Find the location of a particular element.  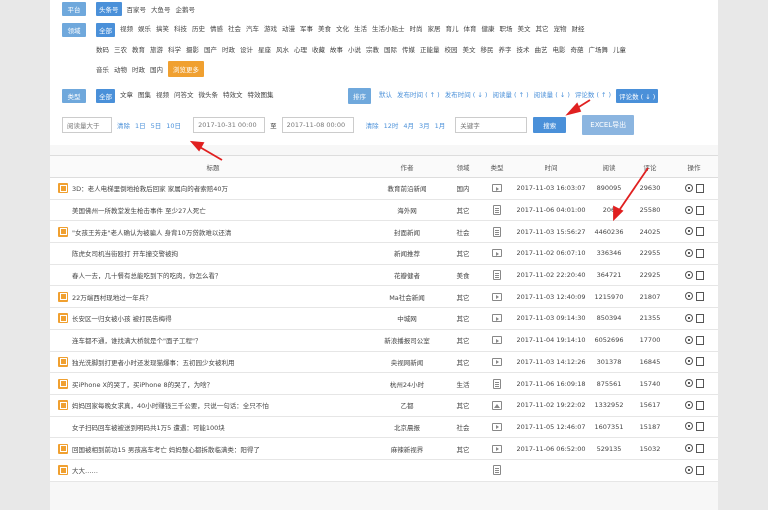

domain-option: 美食 is located at coordinates (324, 30).